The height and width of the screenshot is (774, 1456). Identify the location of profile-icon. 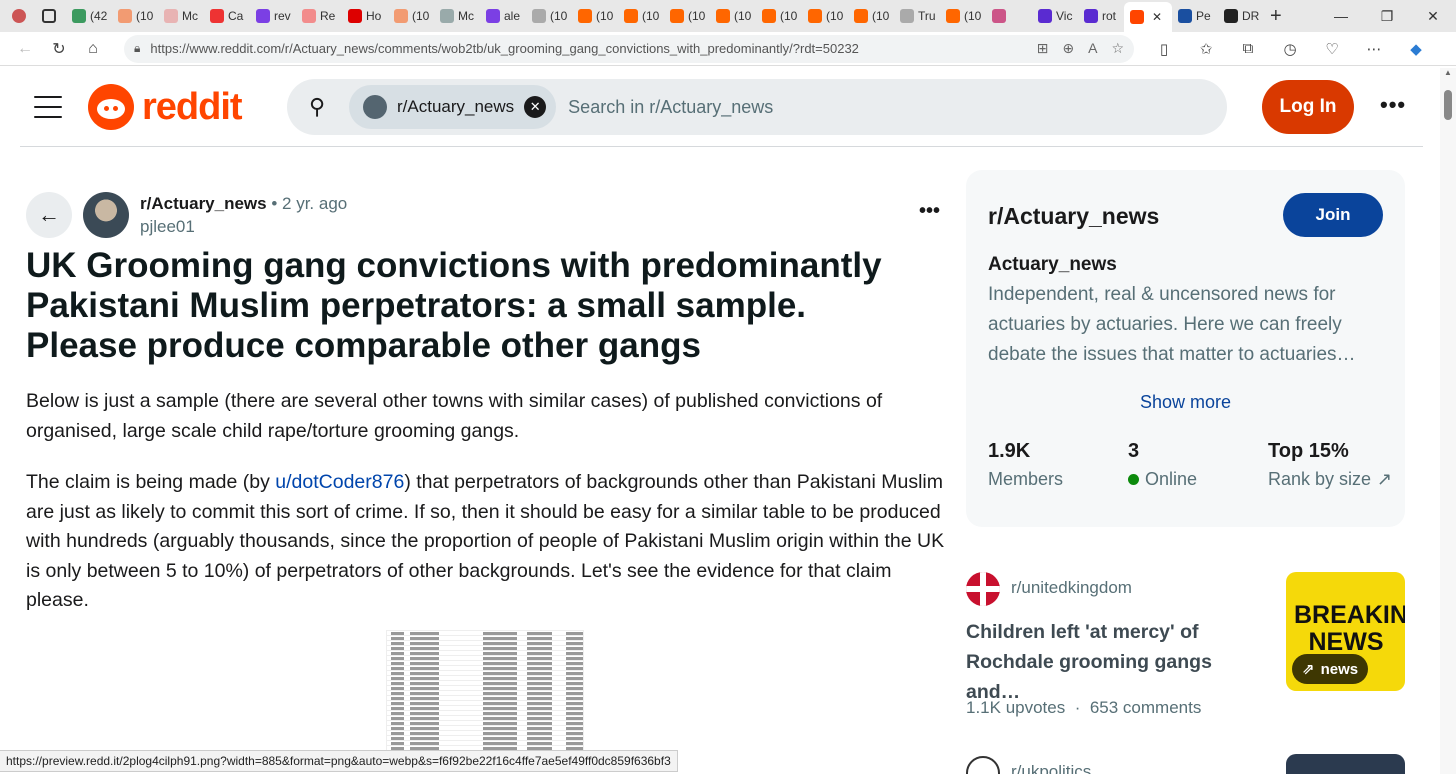
(21, 16).